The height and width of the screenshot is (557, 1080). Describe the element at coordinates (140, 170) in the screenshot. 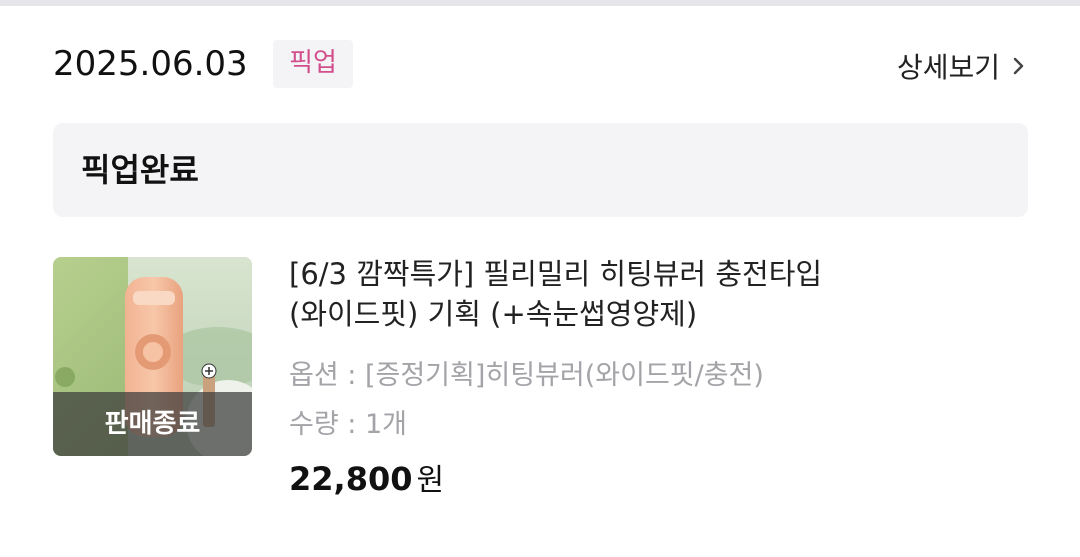

I see `order-status: 픽업완료` at that location.